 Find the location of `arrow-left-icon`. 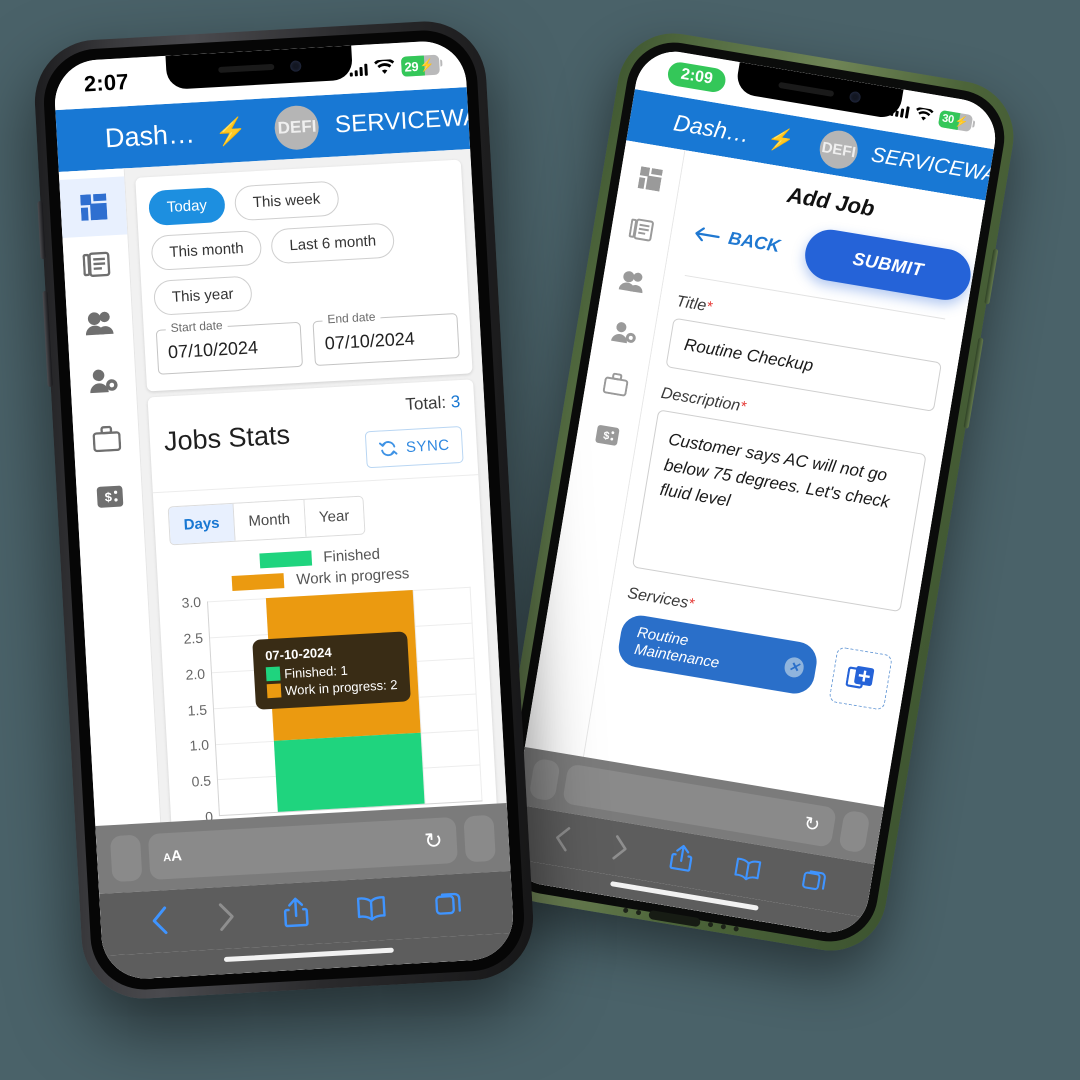

arrow-left-icon is located at coordinates (707, 233).